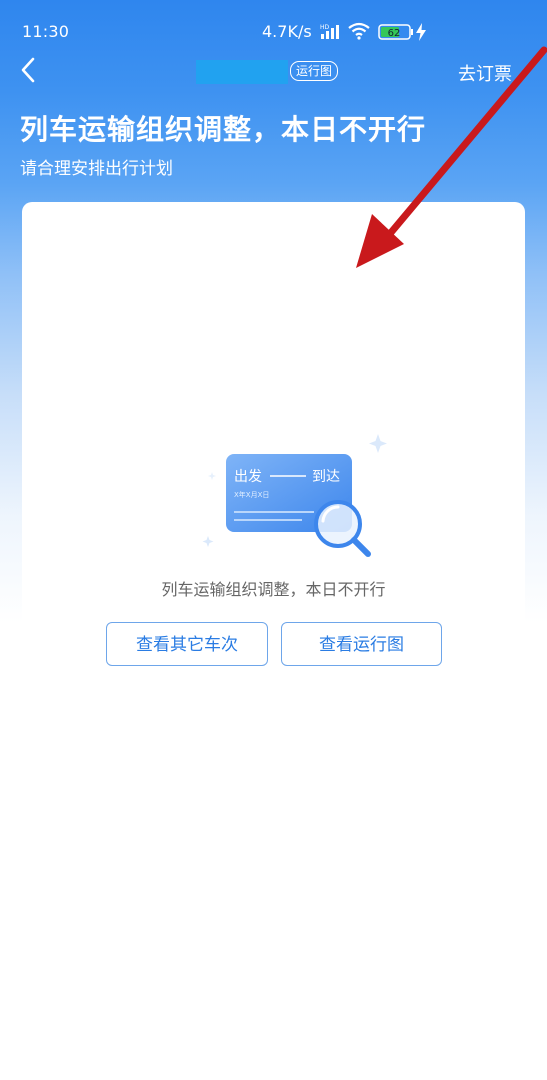 The width and height of the screenshot is (547, 1080). I want to click on empty-state-message: 列车运输组织调整，本日不开行, so click(273, 589).